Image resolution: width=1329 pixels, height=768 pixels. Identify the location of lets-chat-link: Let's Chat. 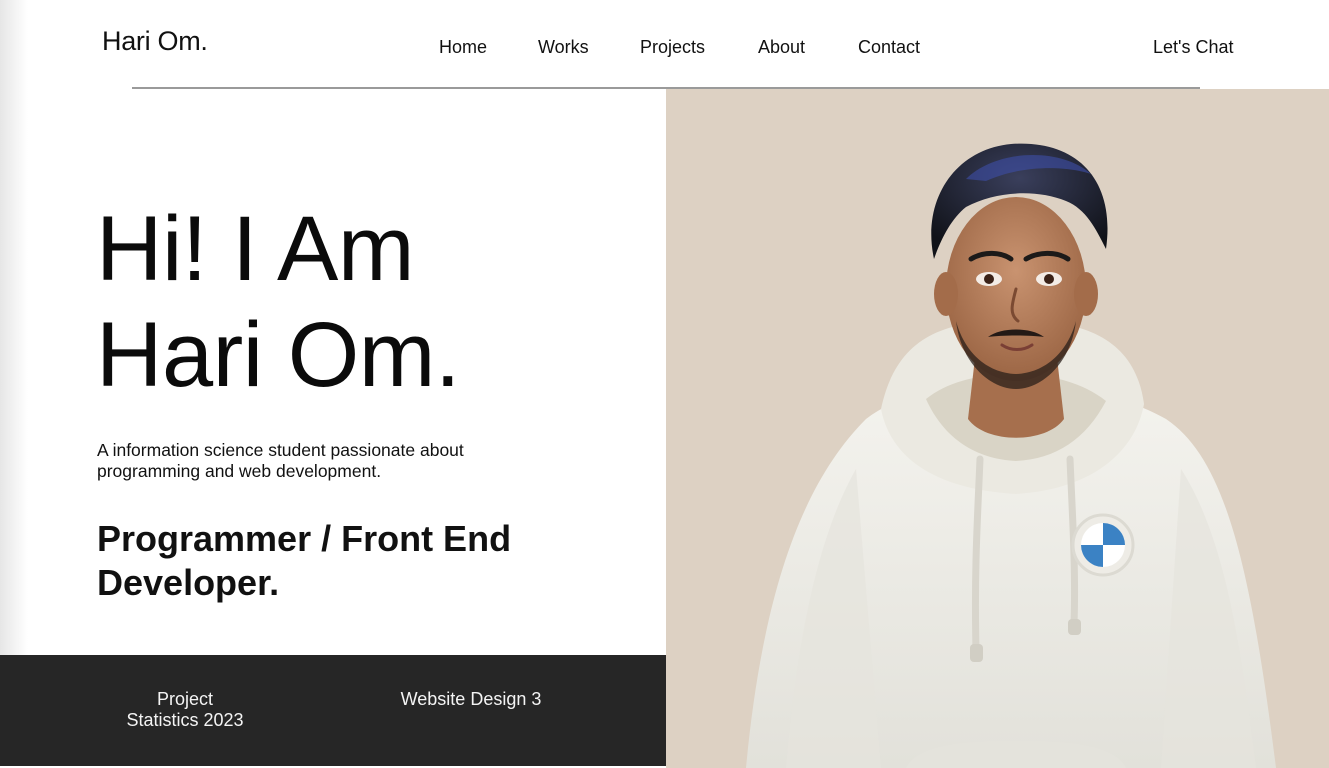
(1193, 47).